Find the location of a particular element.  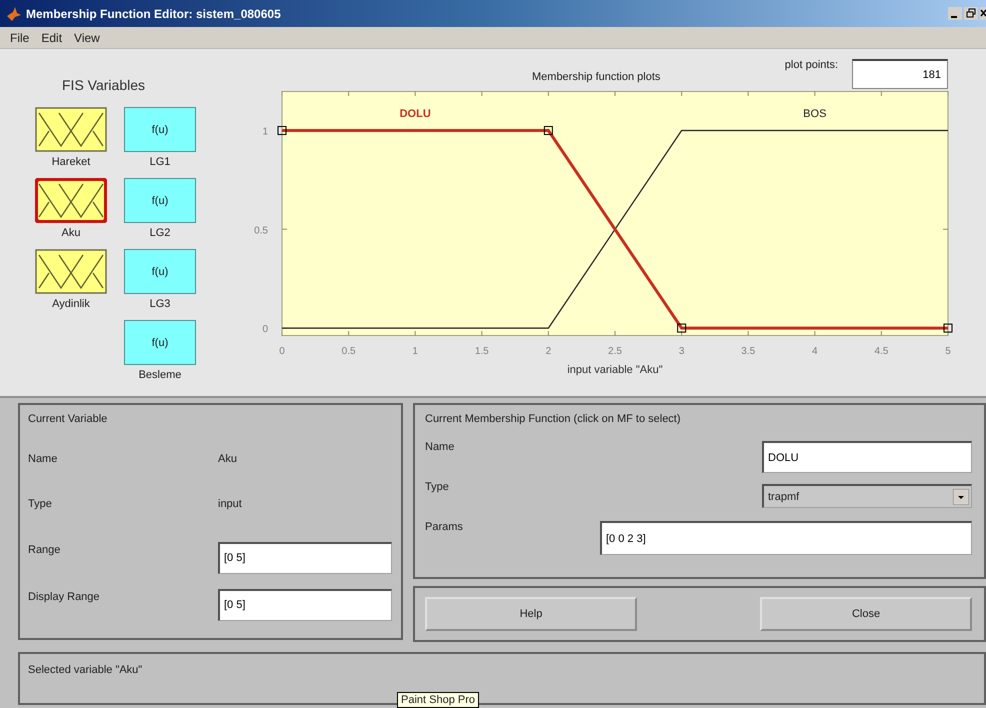

variable-label: Besleme is located at coordinates (160, 375).